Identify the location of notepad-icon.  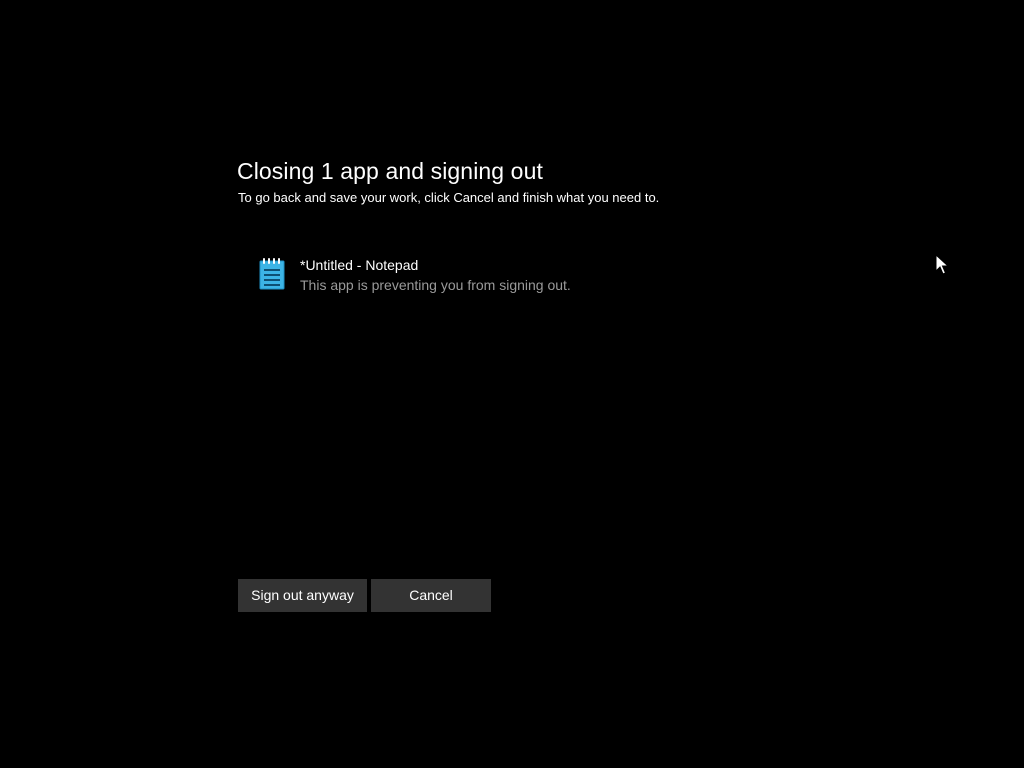
(272, 274).